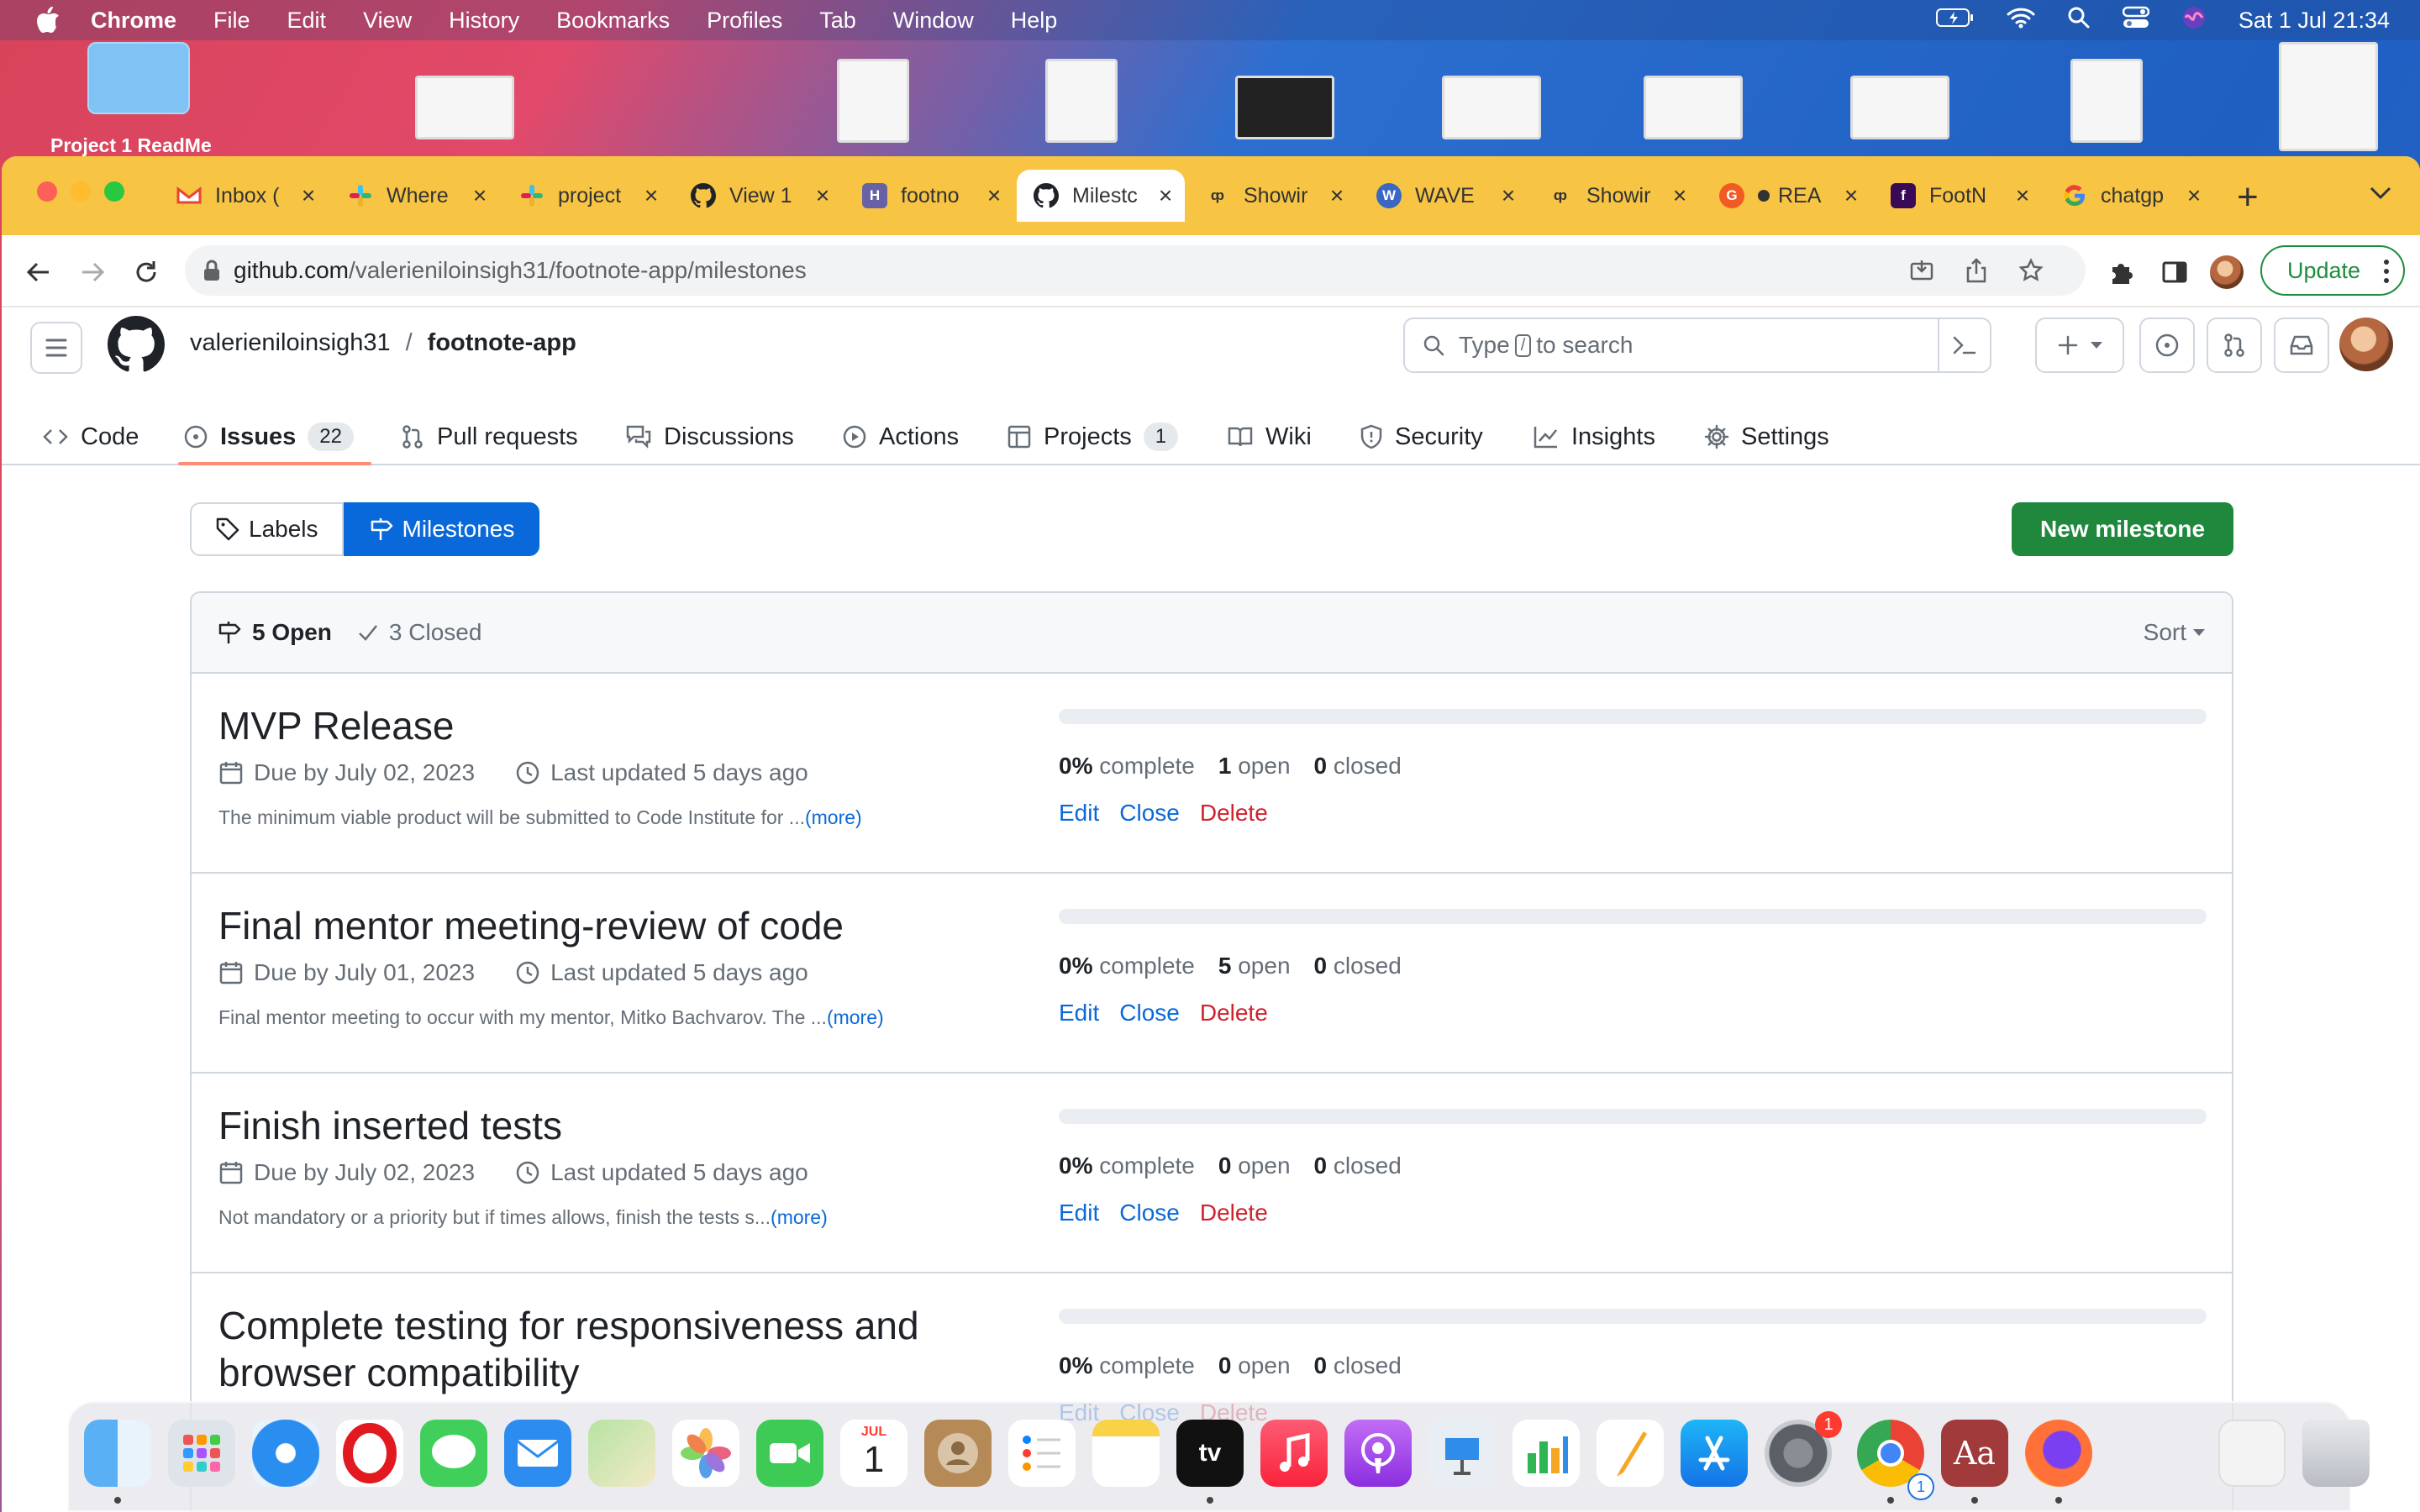 Image resolution: width=2420 pixels, height=1512 pixels. What do you see at coordinates (597, 725) in the screenshot?
I see `milestone-title: MVP Release` at bounding box center [597, 725].